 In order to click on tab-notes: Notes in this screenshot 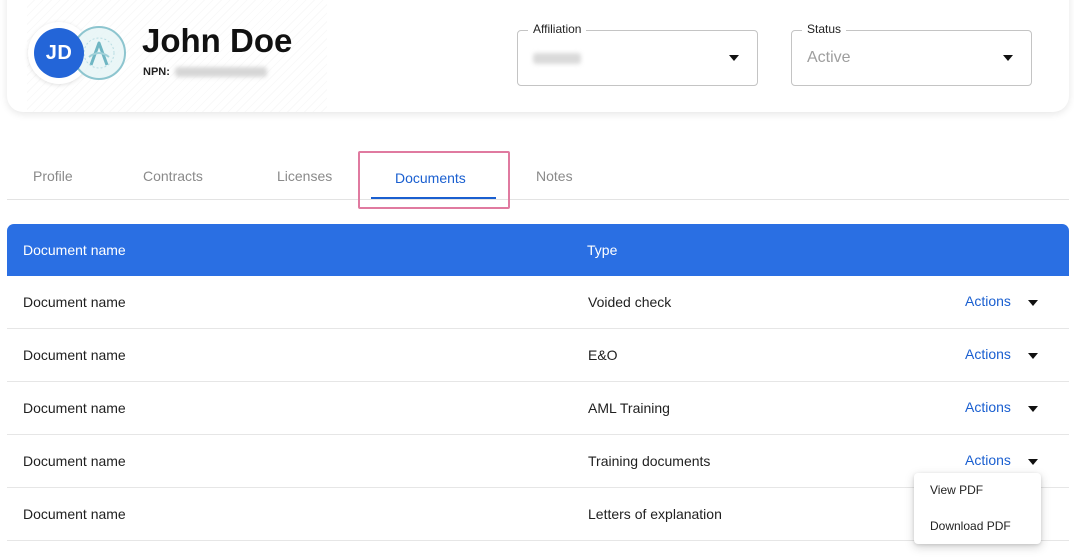, I will do `click(554, 176)`.